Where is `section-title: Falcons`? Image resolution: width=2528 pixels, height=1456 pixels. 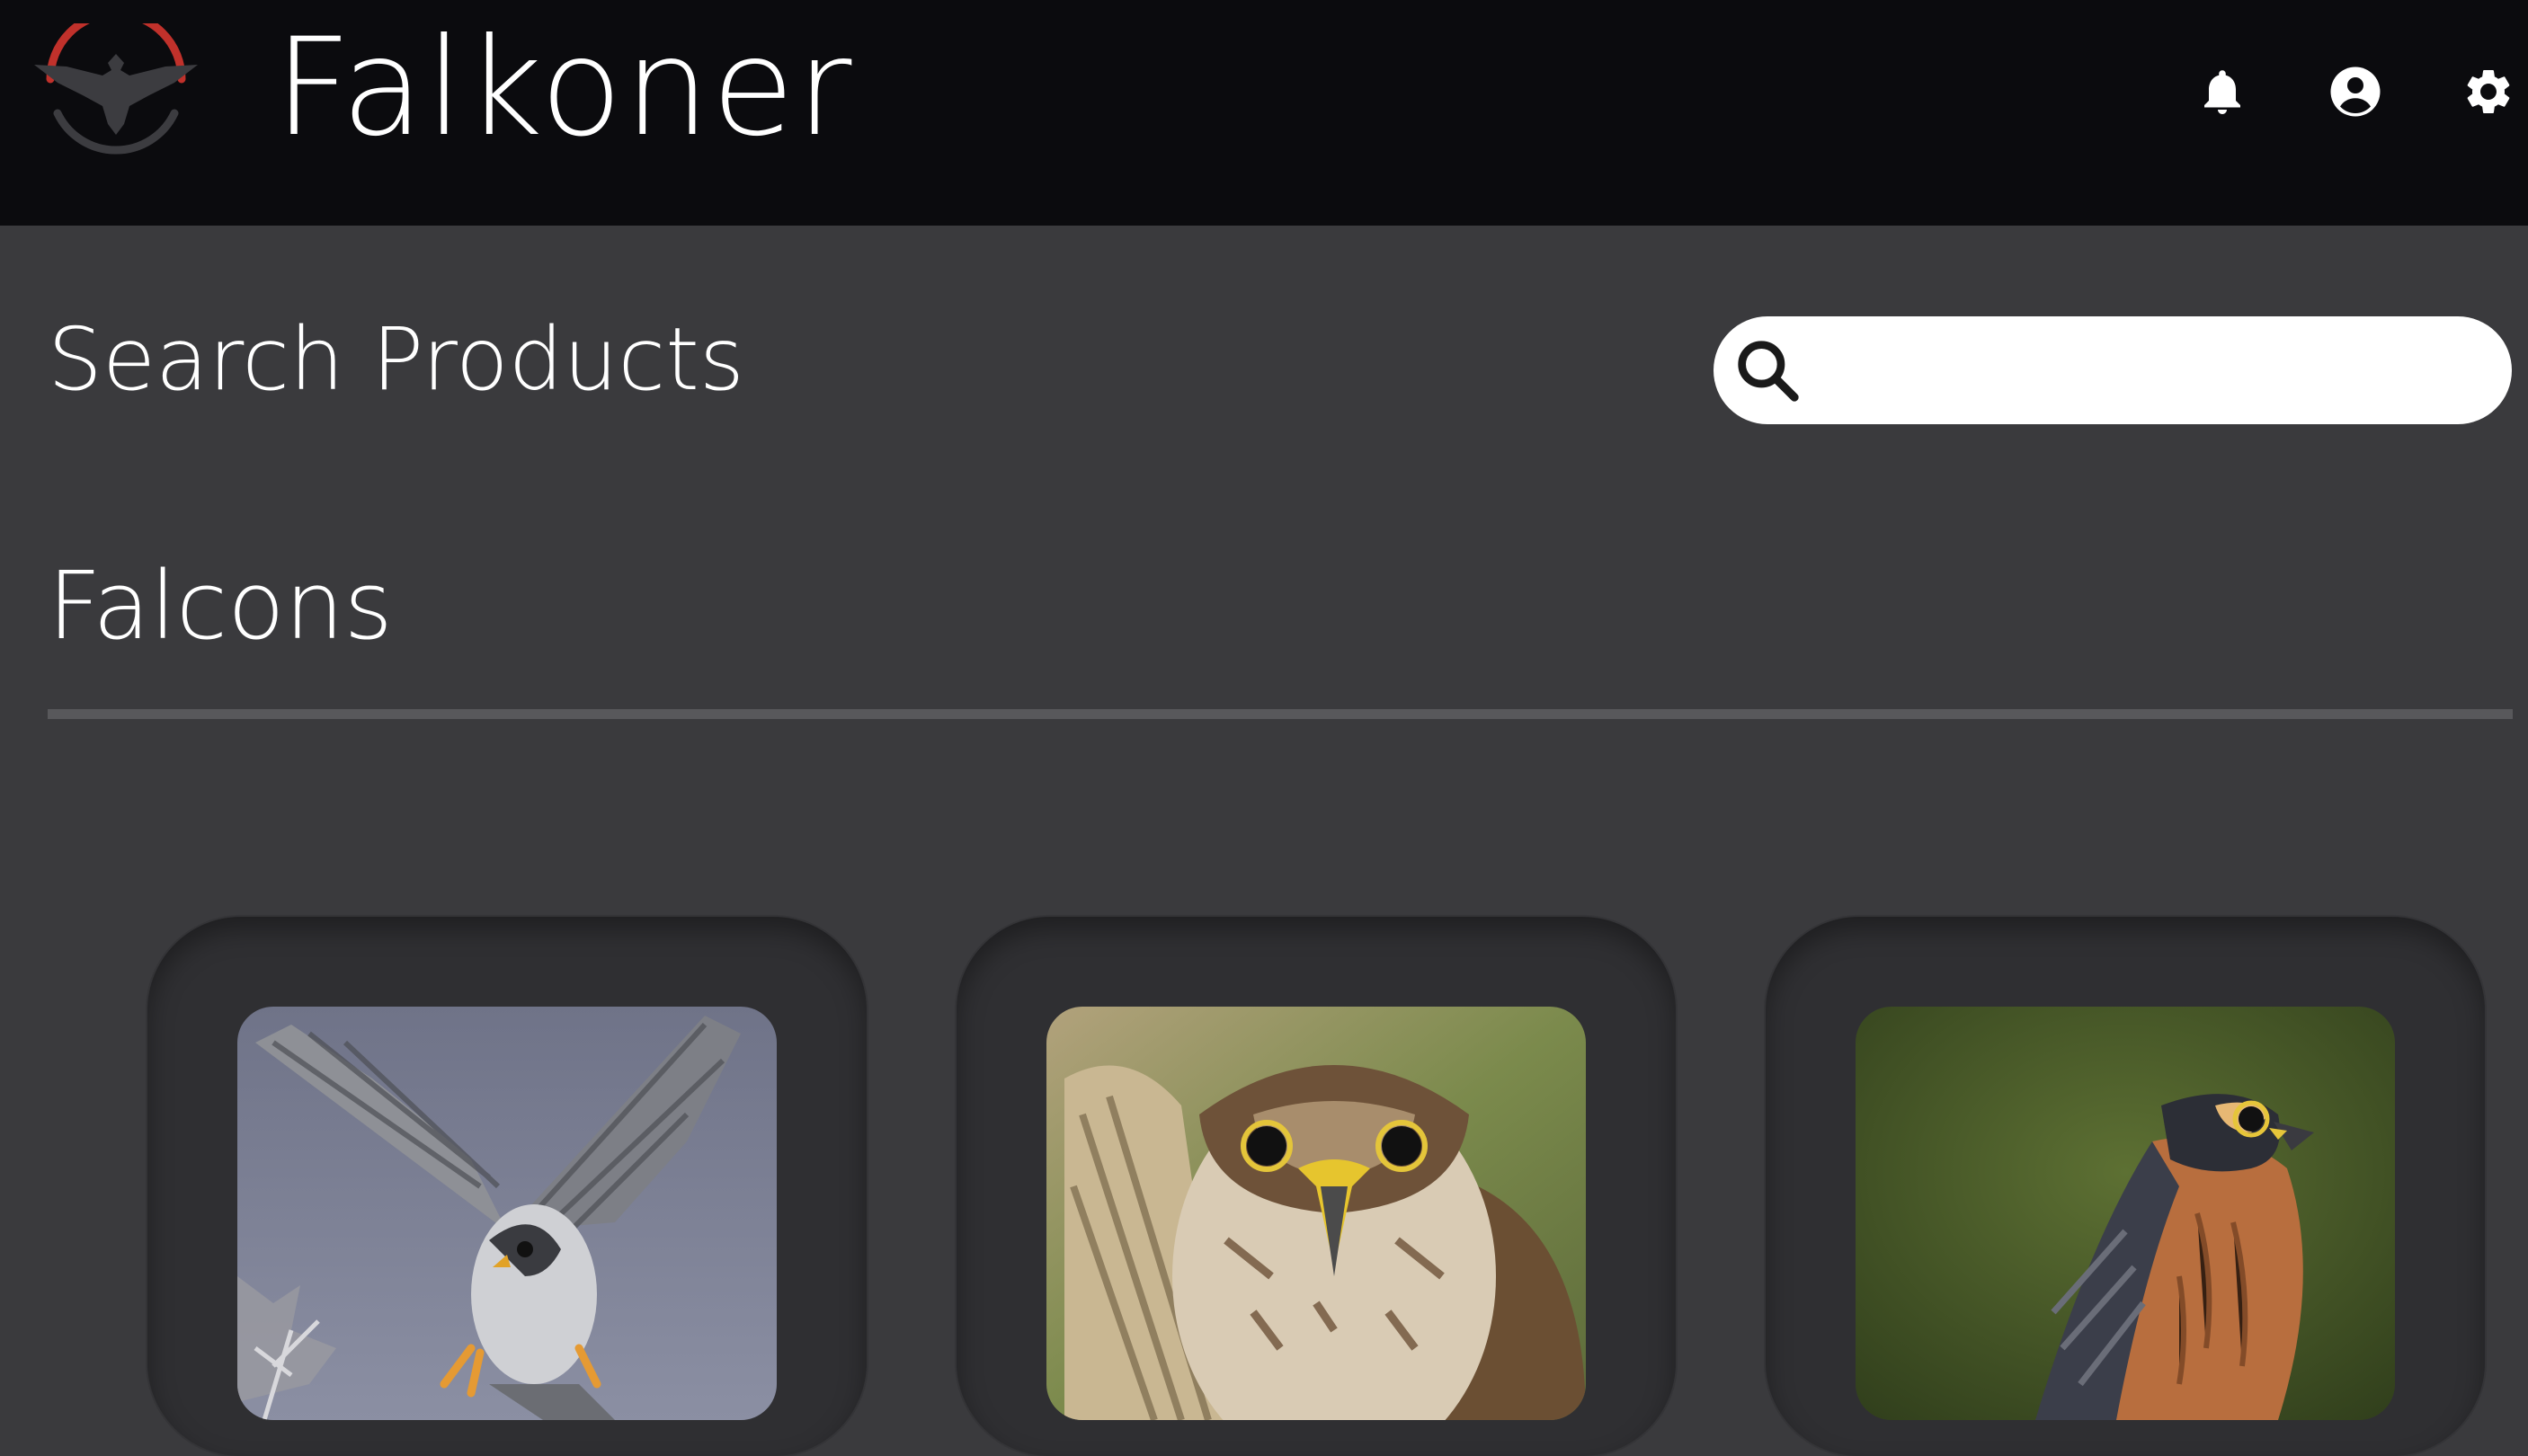
section-title: Falcons is located at coordinates (220, 606).